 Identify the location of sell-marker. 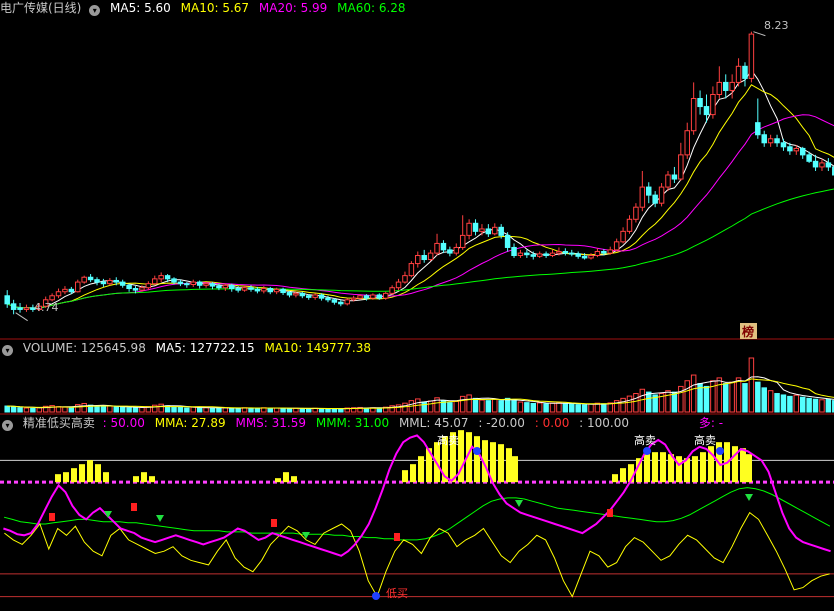
(160, 518).